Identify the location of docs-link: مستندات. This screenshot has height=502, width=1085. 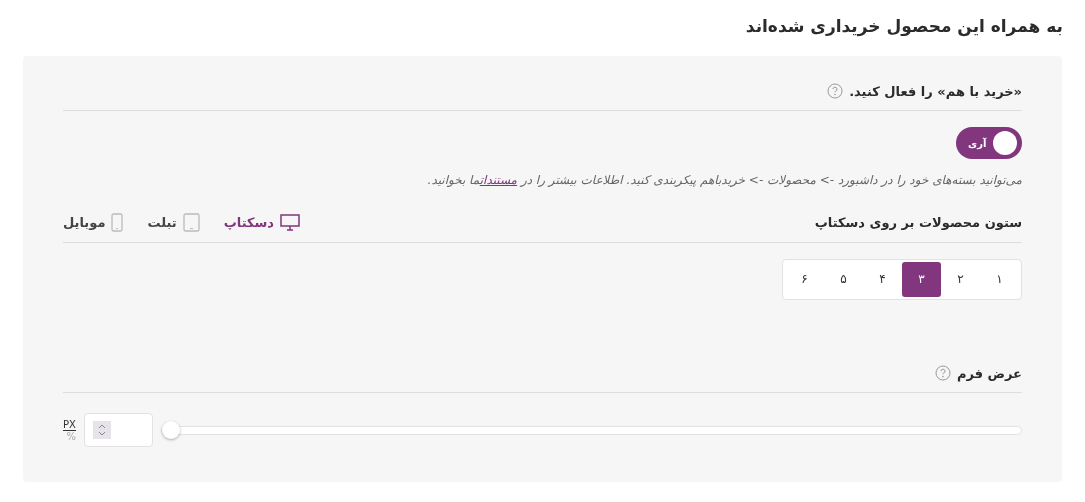
(498, 180).